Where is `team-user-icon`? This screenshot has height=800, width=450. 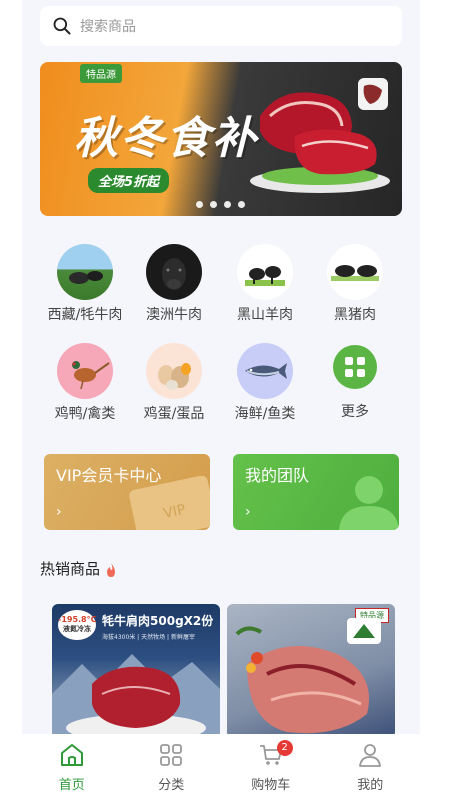
team-user-icon is located at coordinates (369, 503).